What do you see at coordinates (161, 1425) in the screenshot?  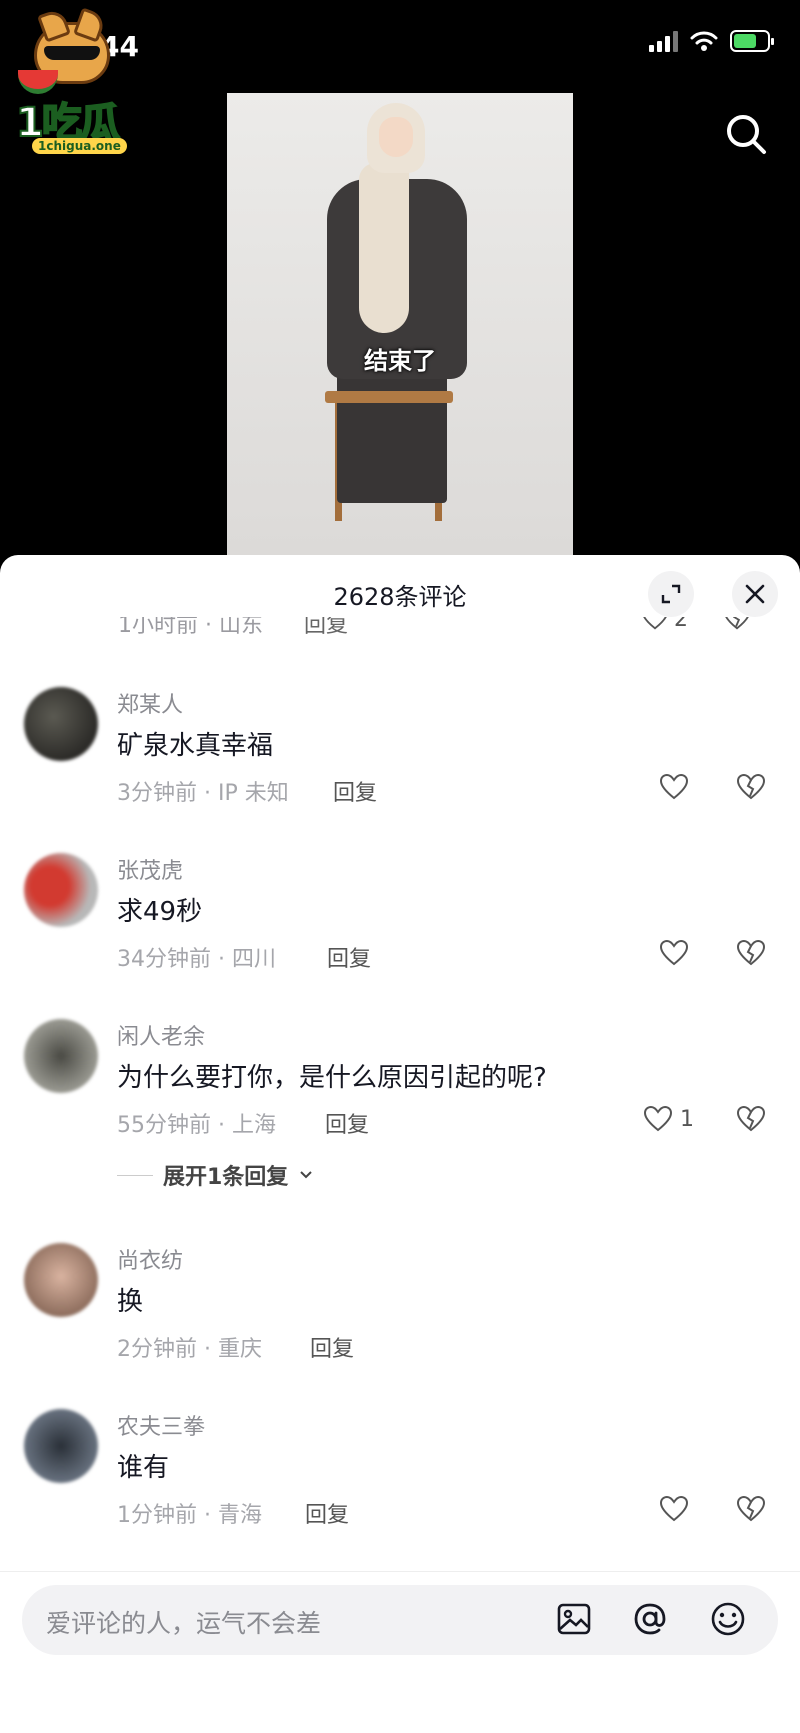 I see `comment-author: 农夫三拳` at bounding box center [161, 1425].